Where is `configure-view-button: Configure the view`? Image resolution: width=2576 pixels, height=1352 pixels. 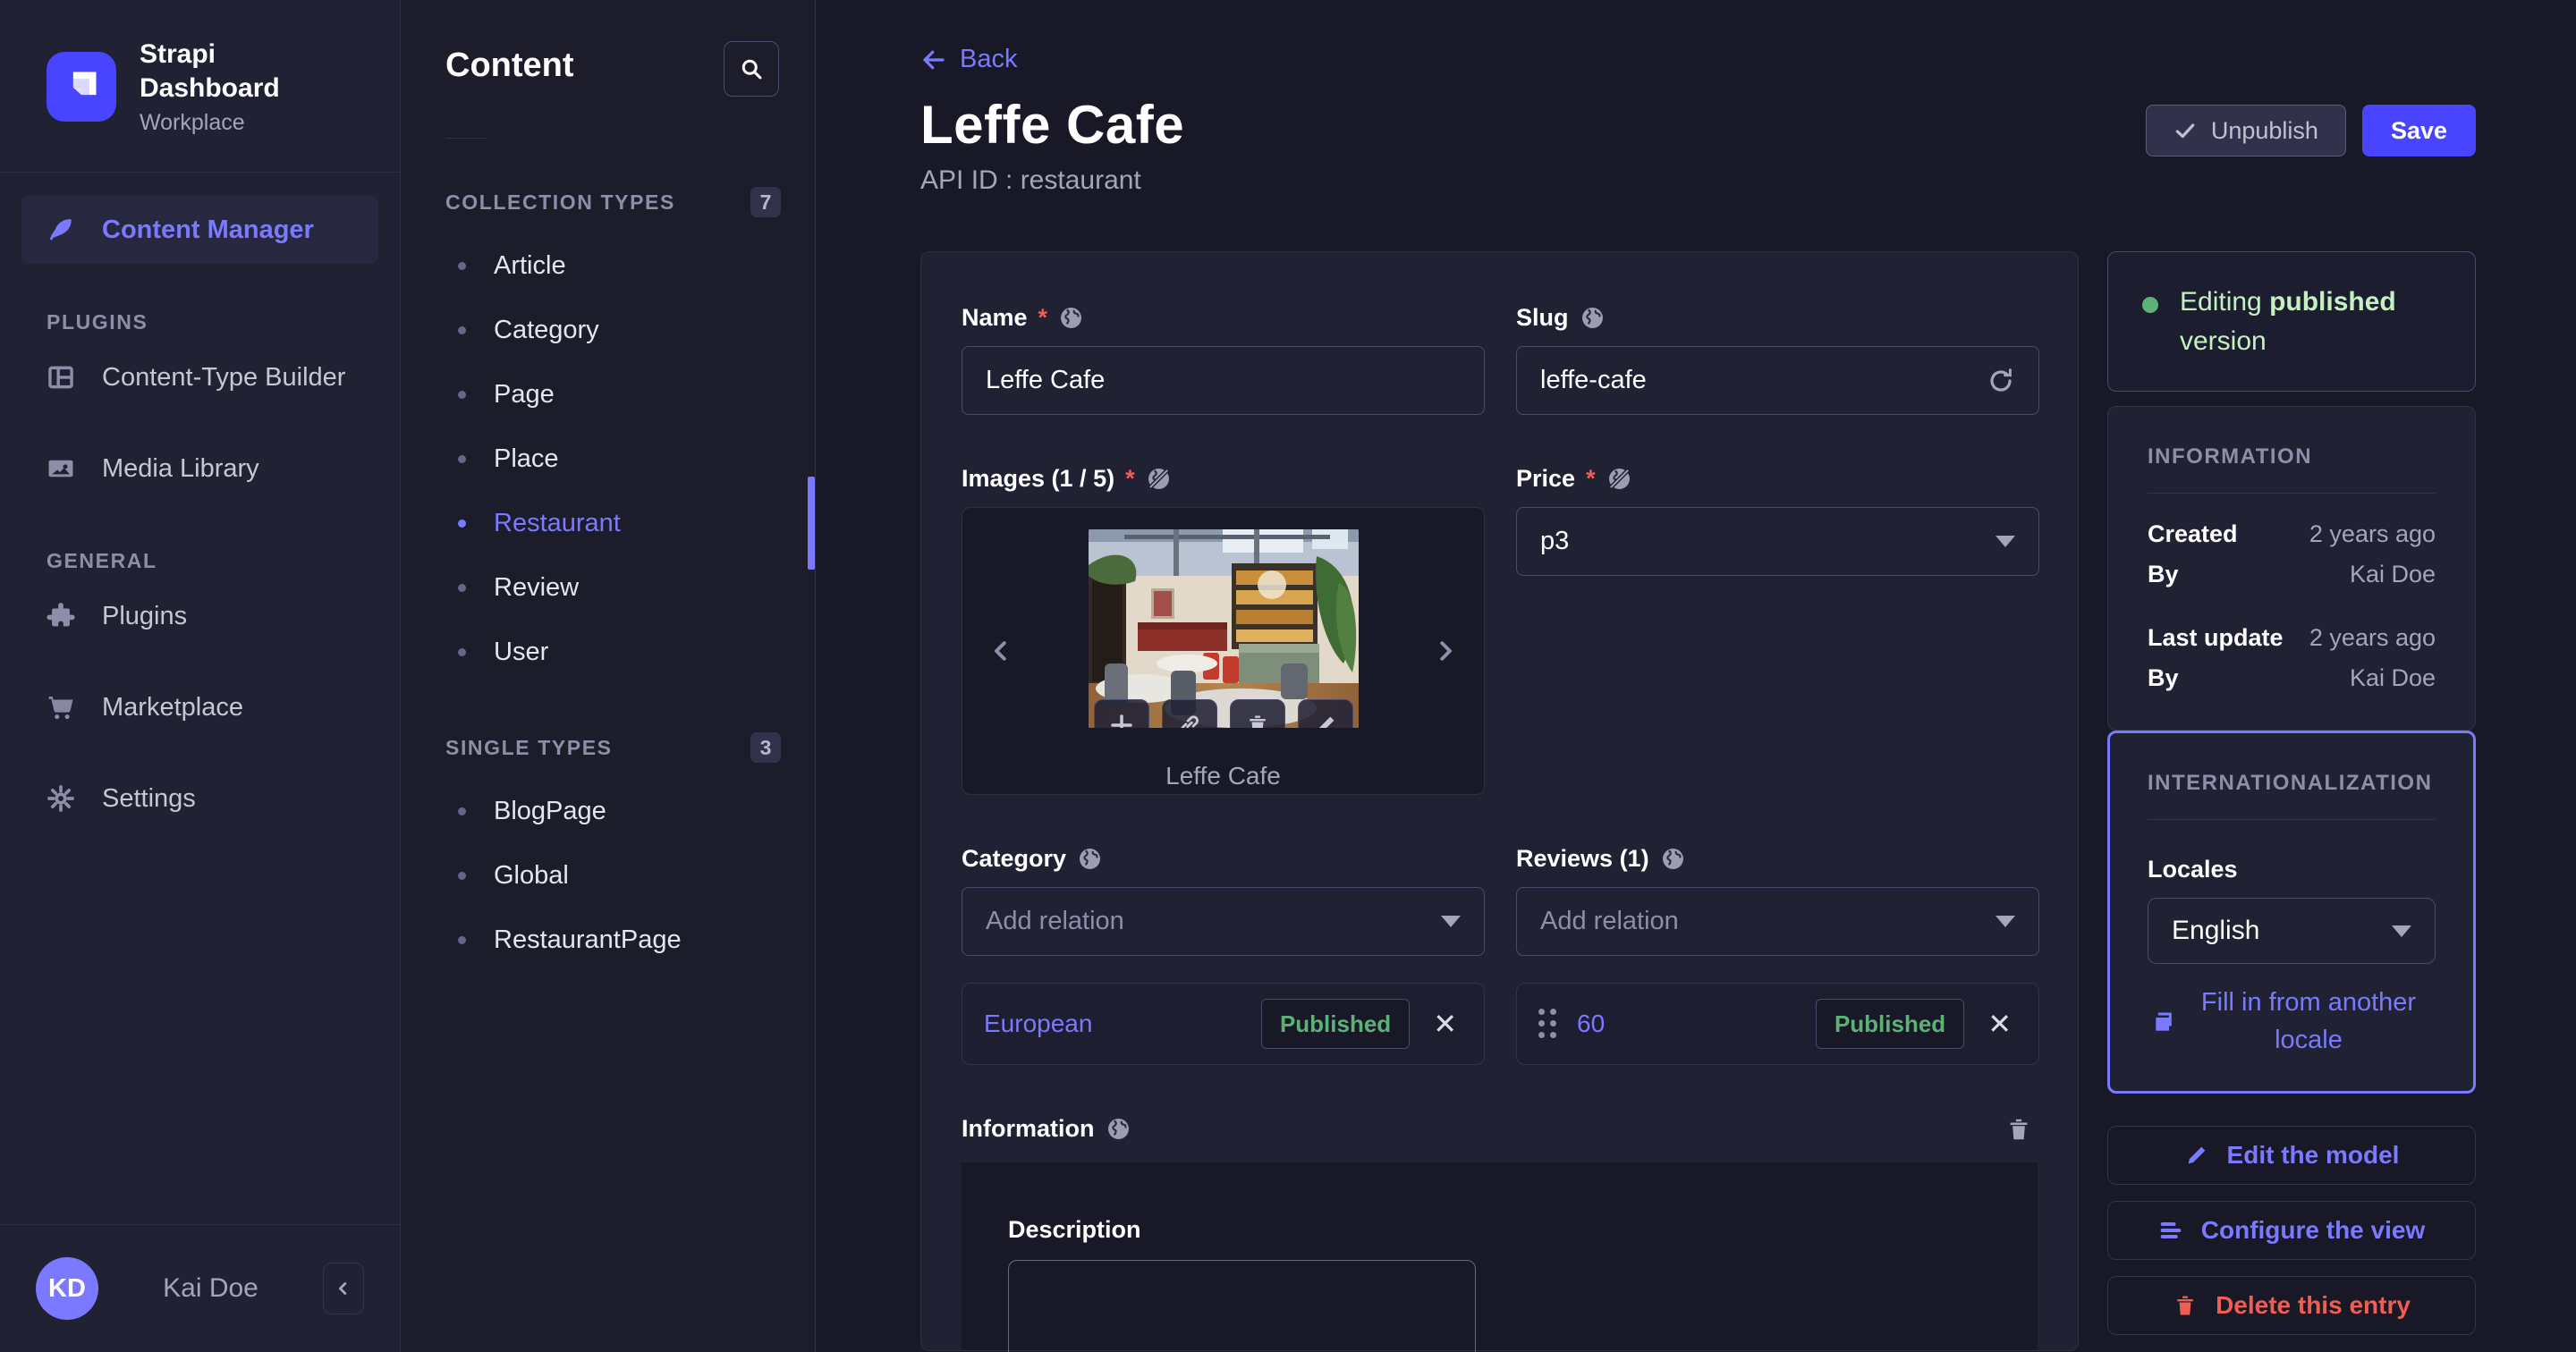 configure-view-button: Configure the view is located at coordinates (2291, 1231).